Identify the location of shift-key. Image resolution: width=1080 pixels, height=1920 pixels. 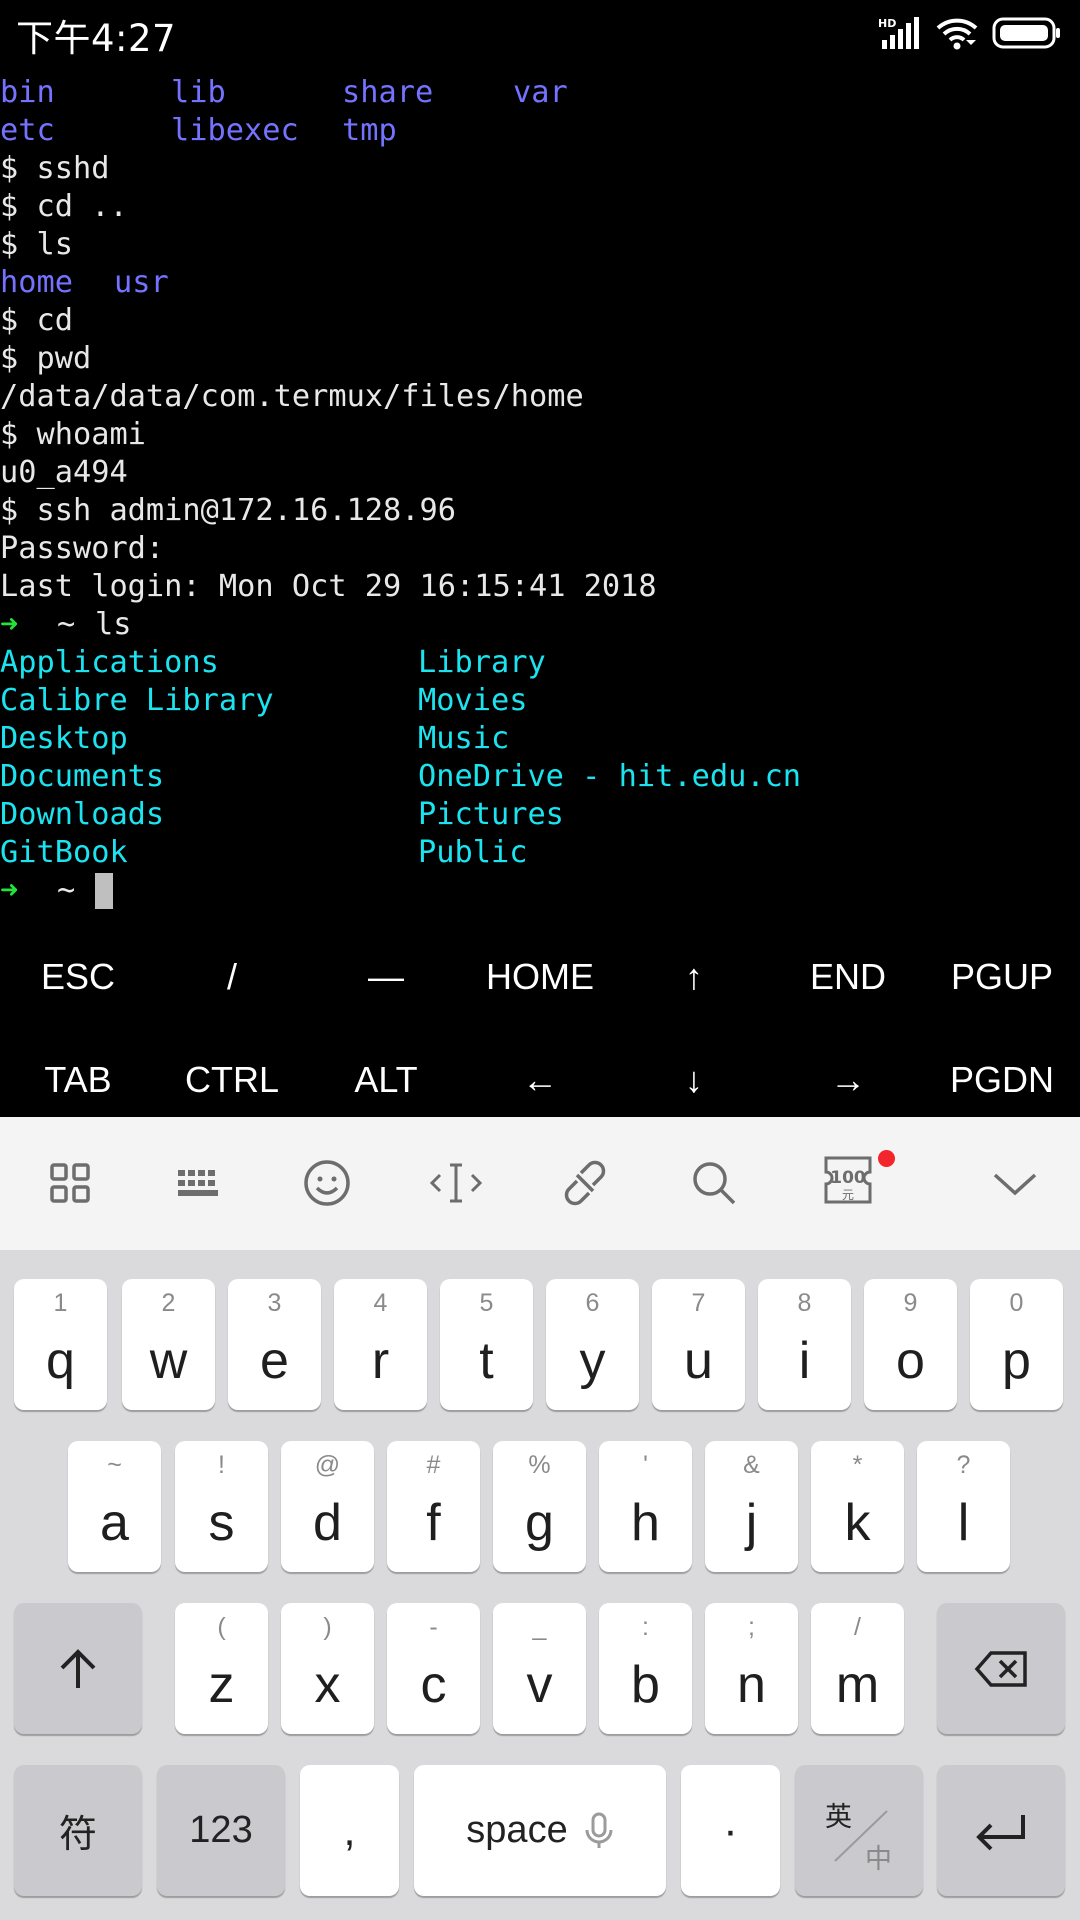
(78, 1668).